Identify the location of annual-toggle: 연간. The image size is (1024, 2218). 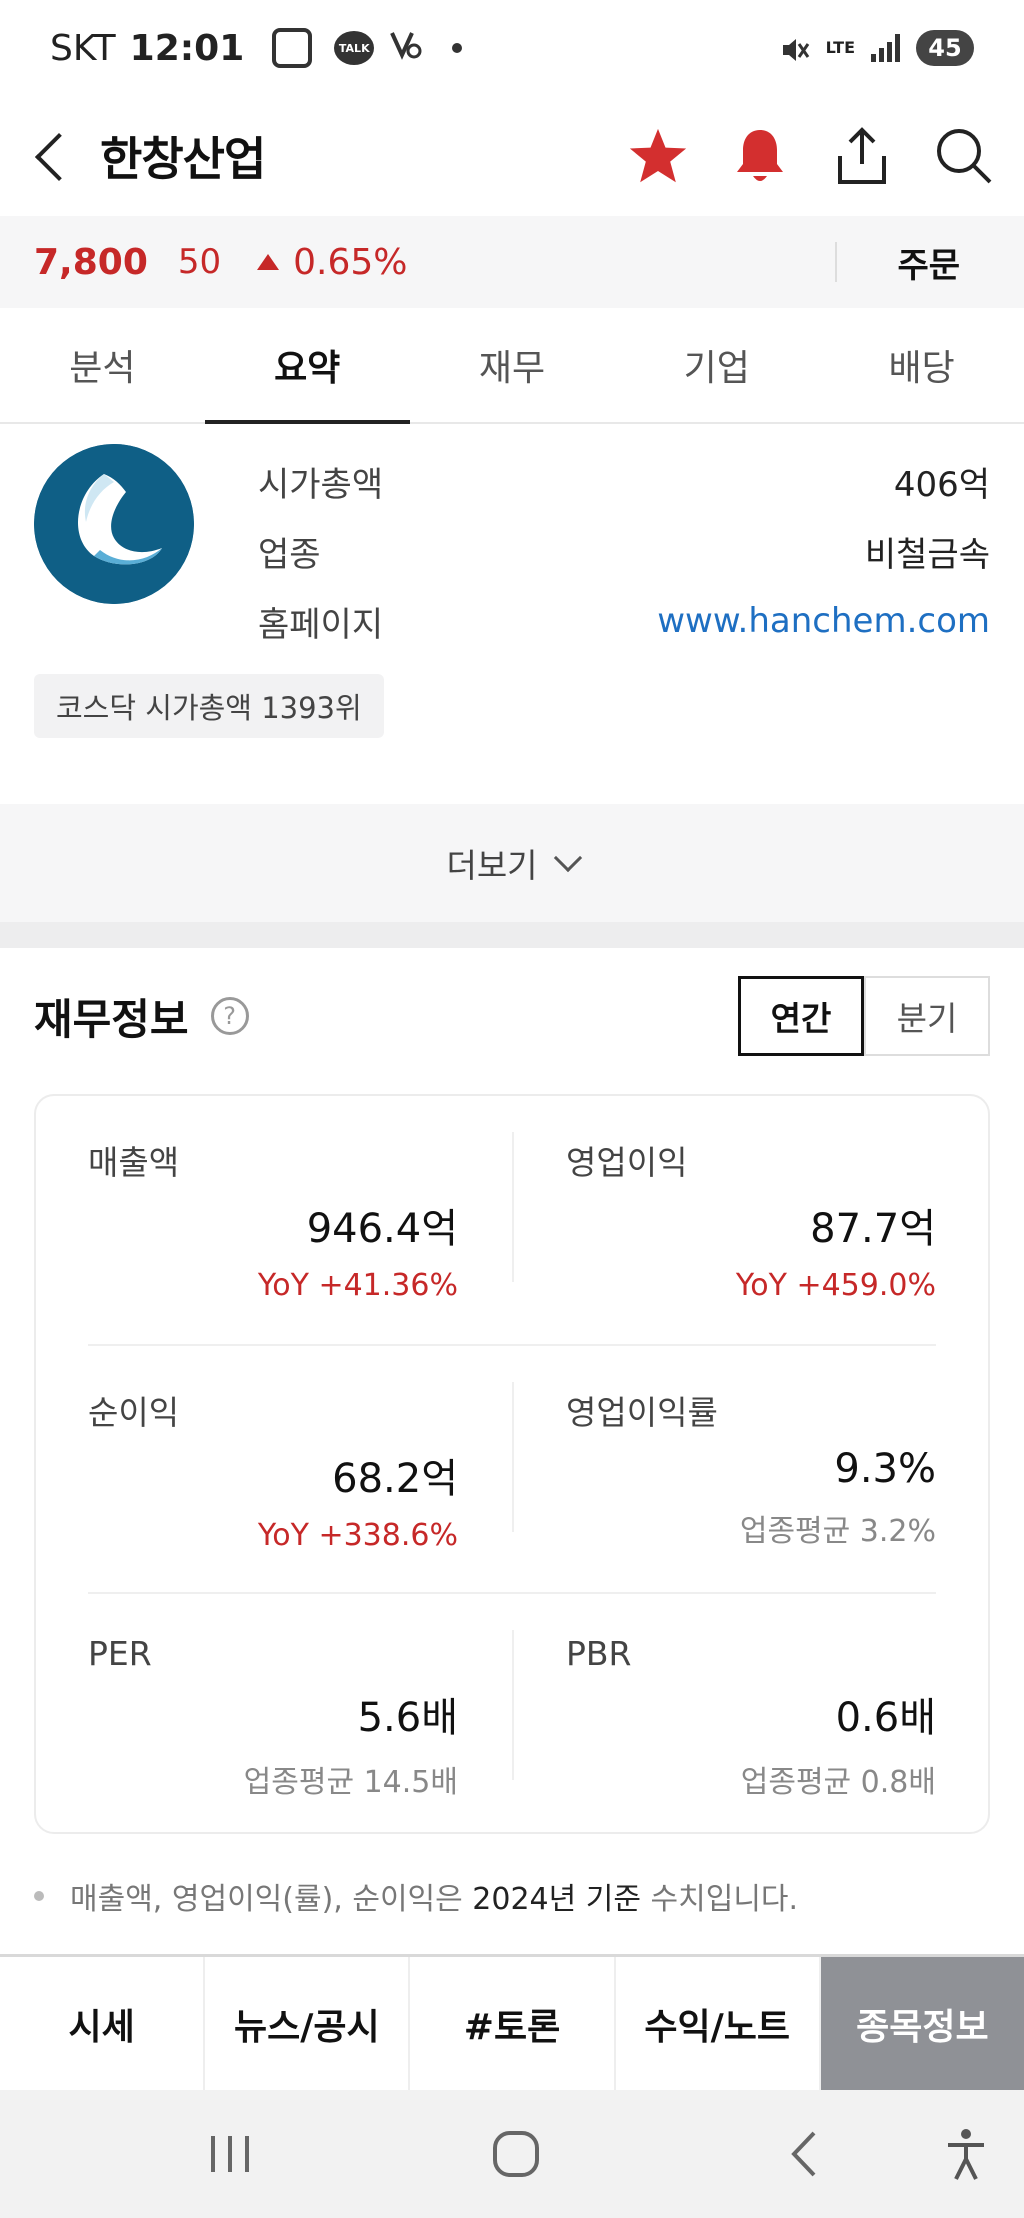
(801, 1016).